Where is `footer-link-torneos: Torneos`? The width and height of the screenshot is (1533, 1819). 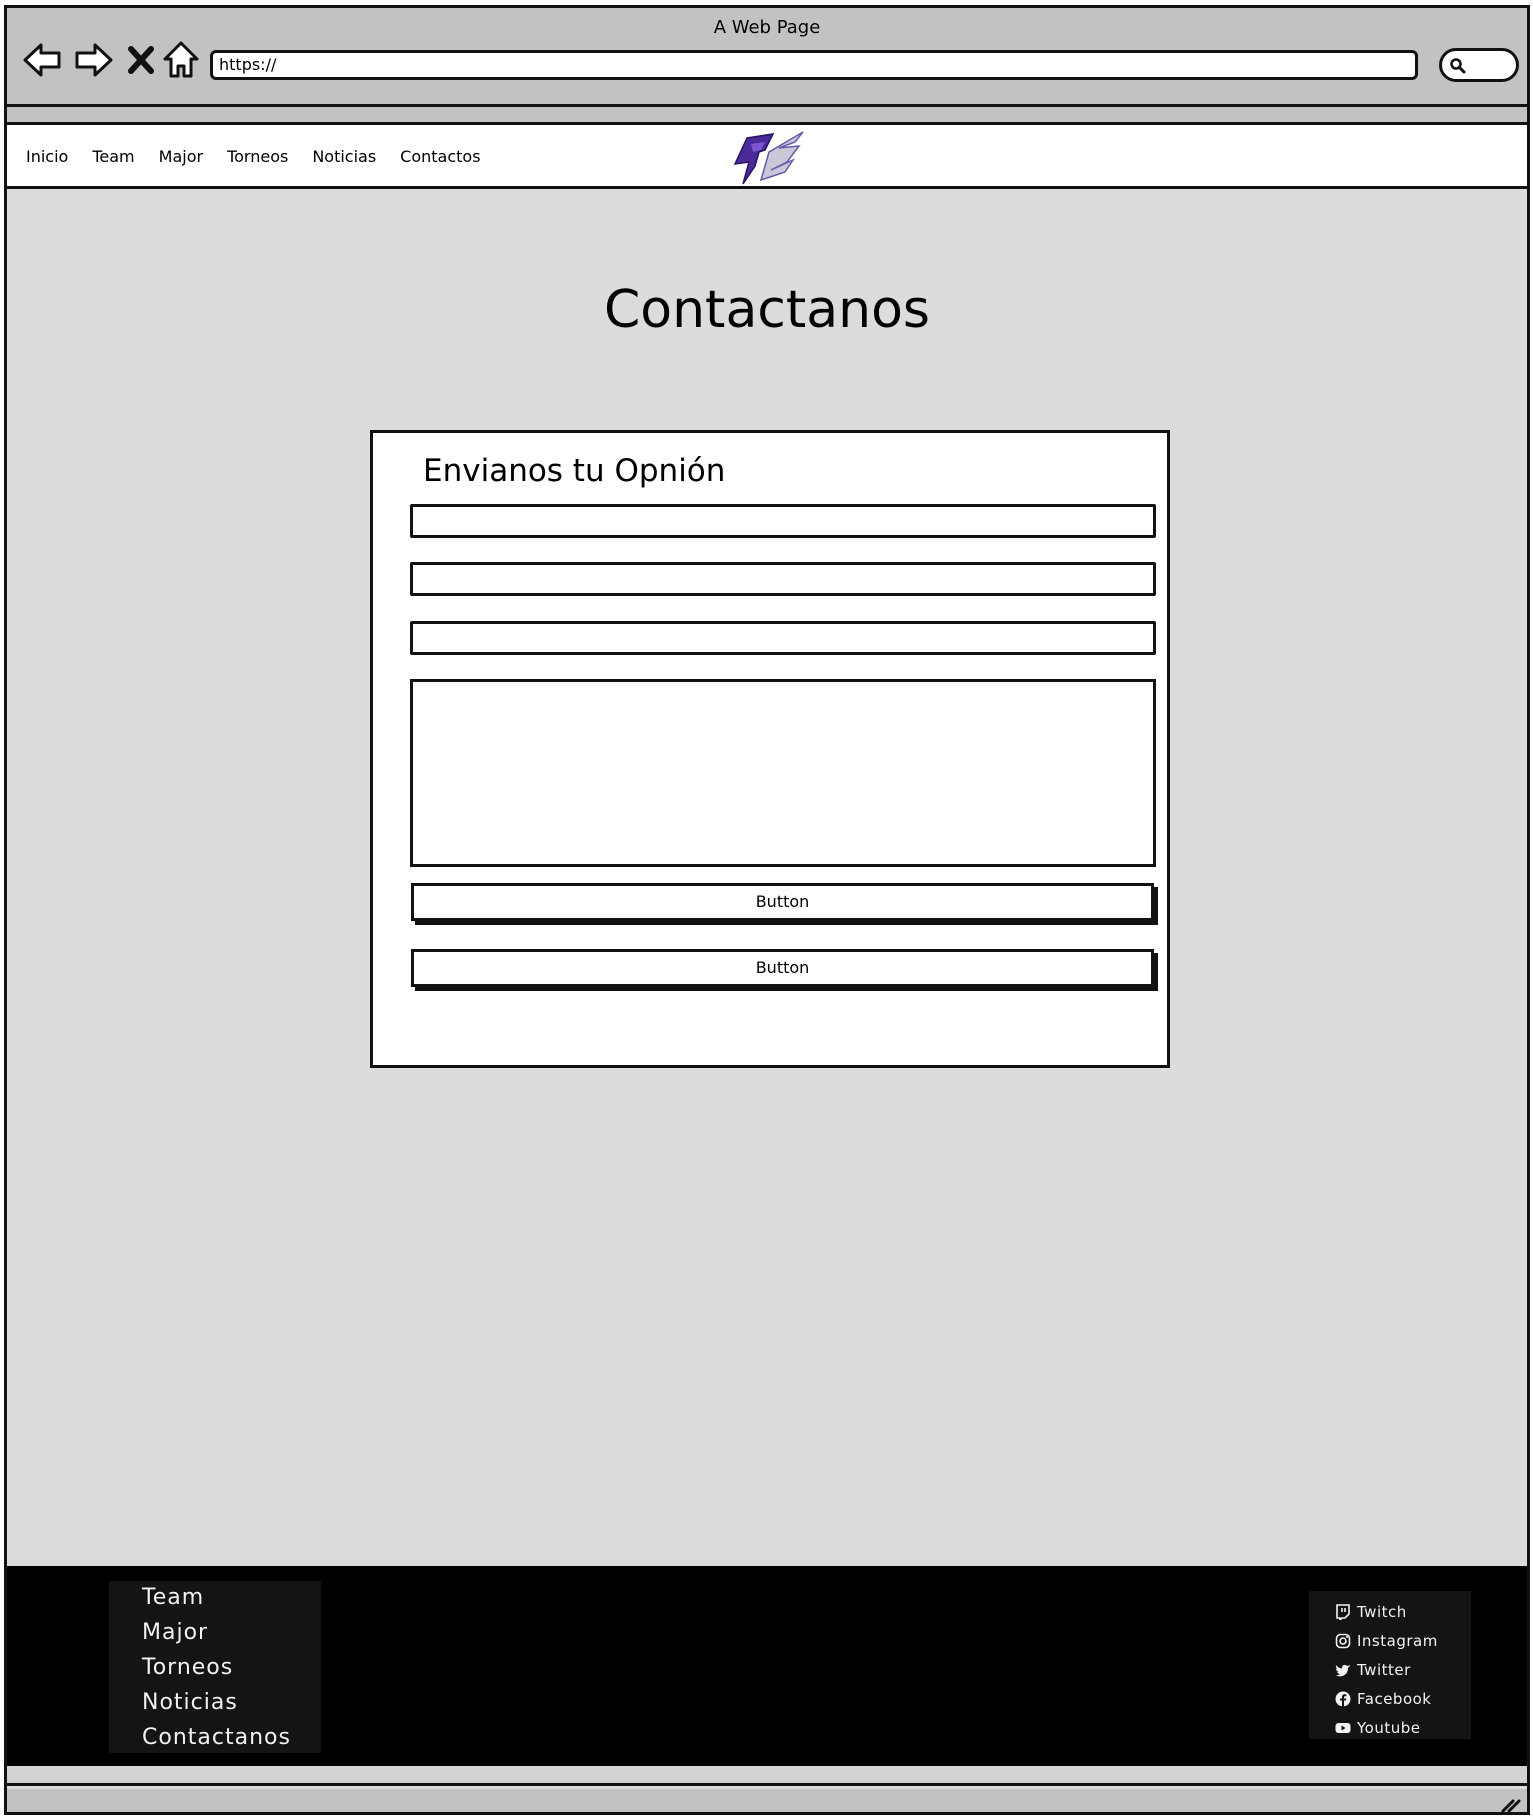
footer-link-torneos: Torneos is located at coordinates (231, 1670).